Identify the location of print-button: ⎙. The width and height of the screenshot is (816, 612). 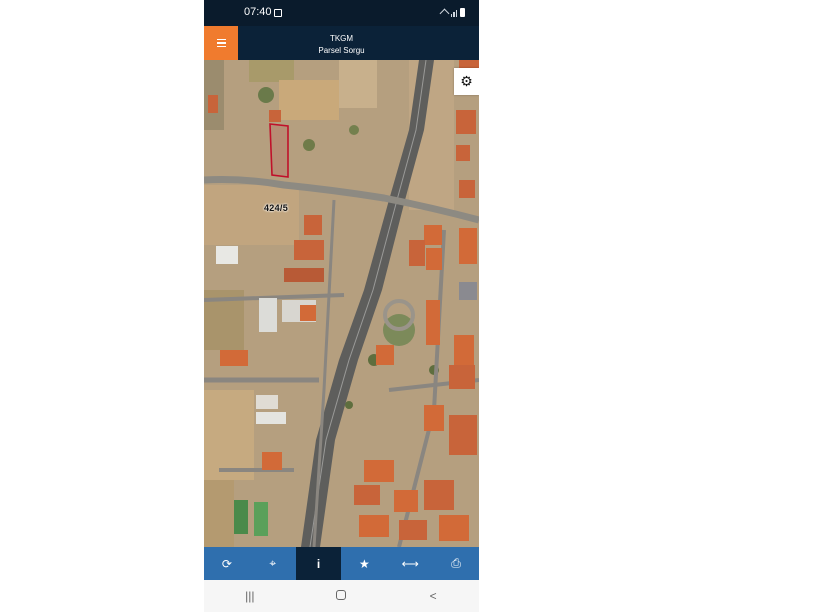
(456, 563).